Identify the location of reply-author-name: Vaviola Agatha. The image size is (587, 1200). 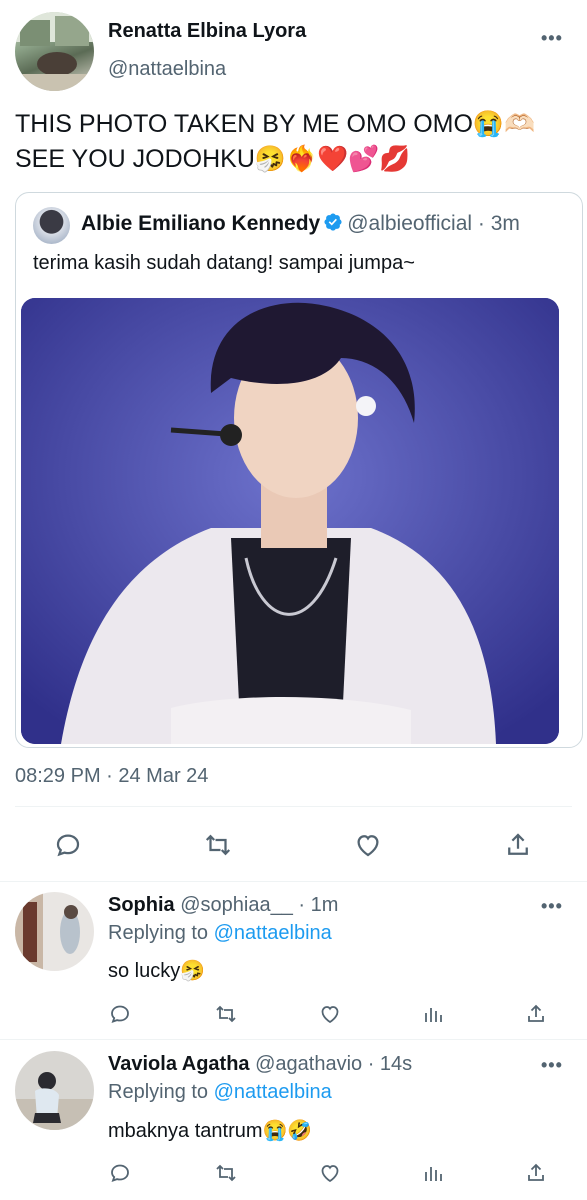
(179, 1064).